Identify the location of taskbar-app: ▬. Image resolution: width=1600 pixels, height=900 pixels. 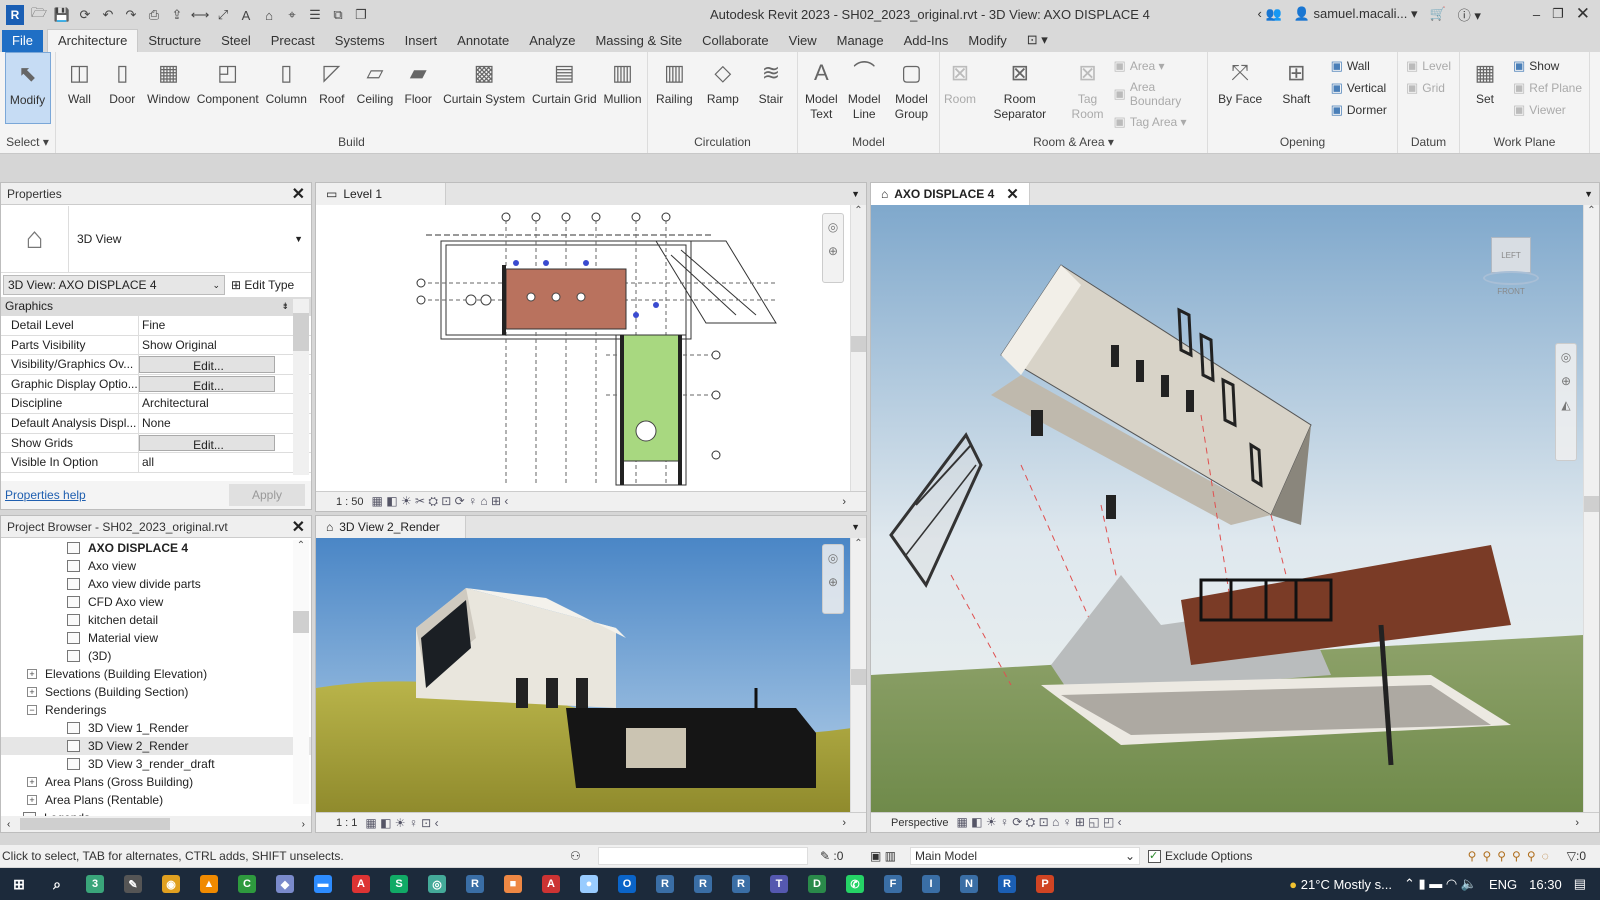
(323, 884).